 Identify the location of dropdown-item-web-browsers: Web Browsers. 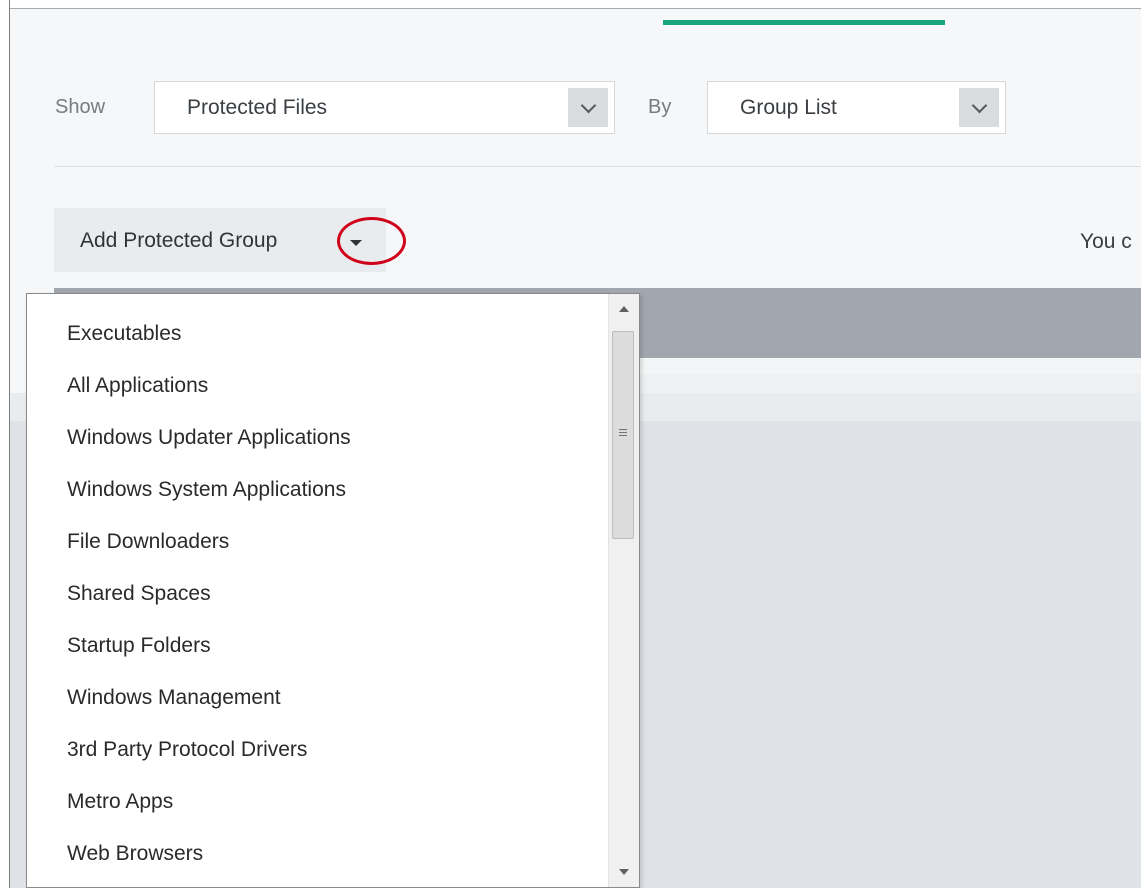
(189, 854).